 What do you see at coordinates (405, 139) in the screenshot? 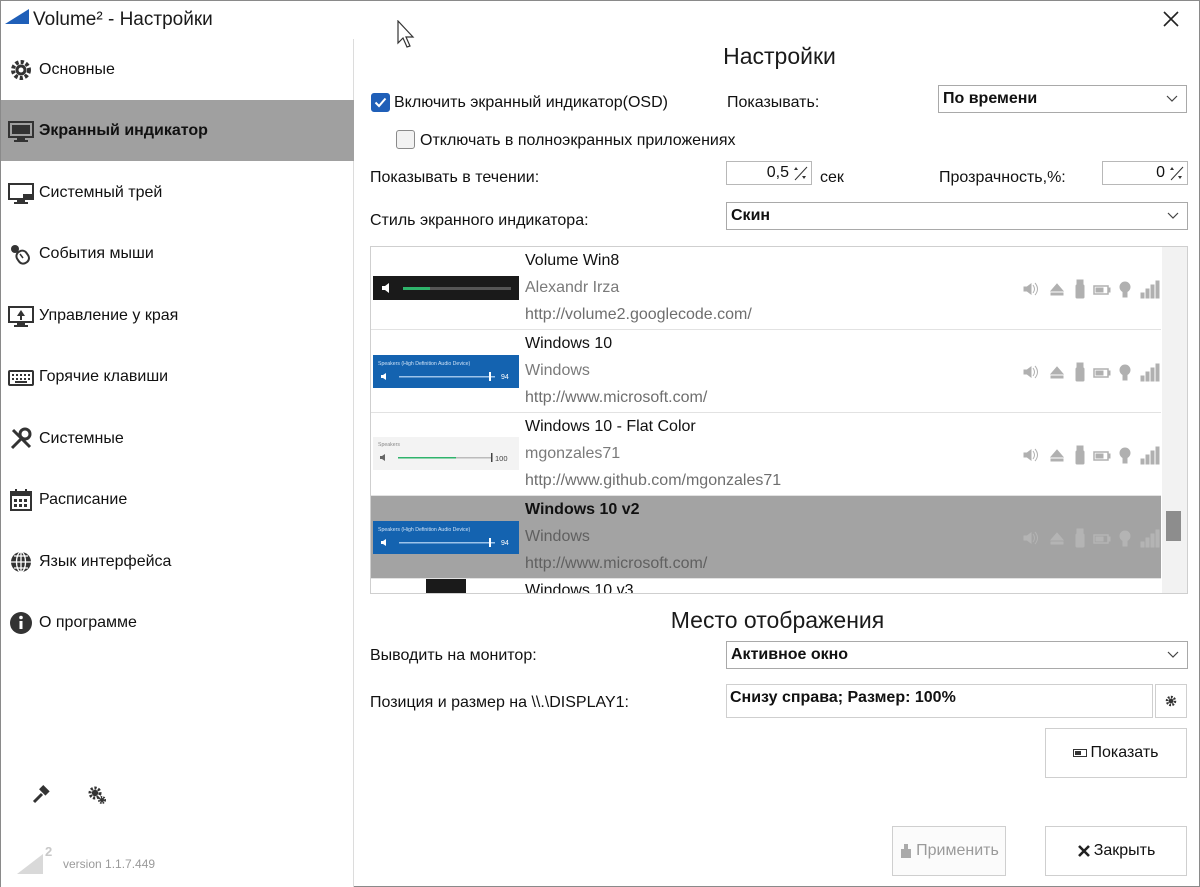
I see `disable-fullscreen-checkbox` at bounding box center [405, 139].